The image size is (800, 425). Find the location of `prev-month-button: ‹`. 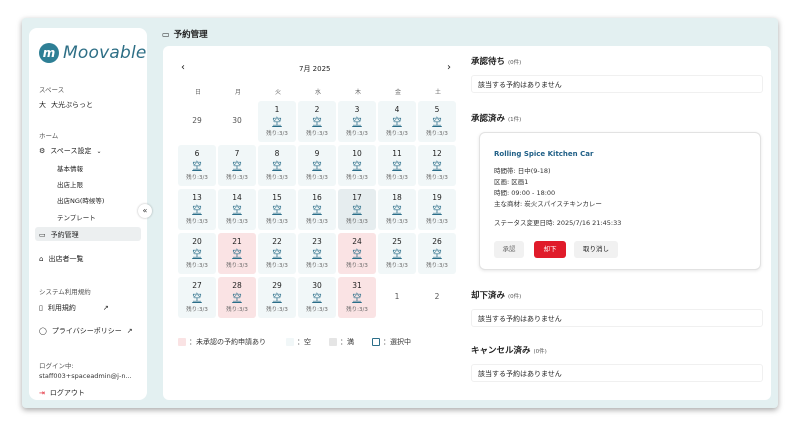

prev-month-button: ‹ is located at coordinates (183, 67).